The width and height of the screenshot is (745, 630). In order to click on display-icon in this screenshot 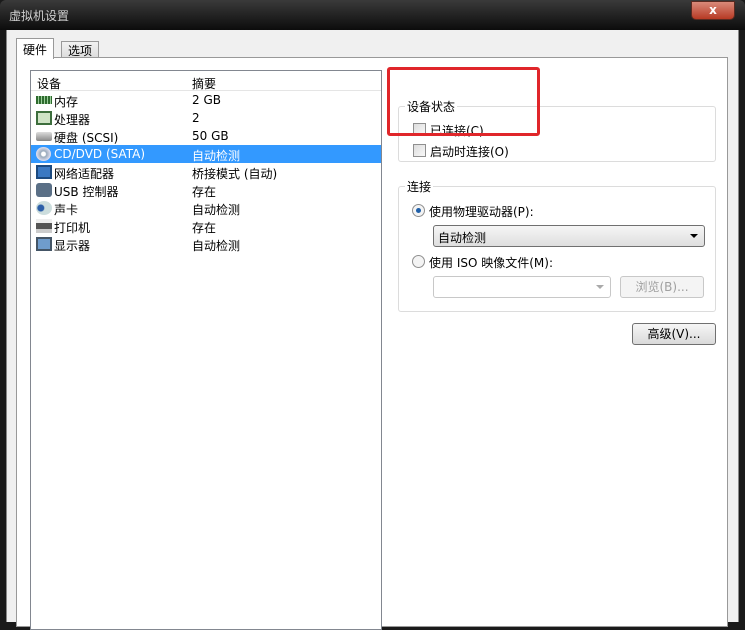, I will do `click(44, 244)`.